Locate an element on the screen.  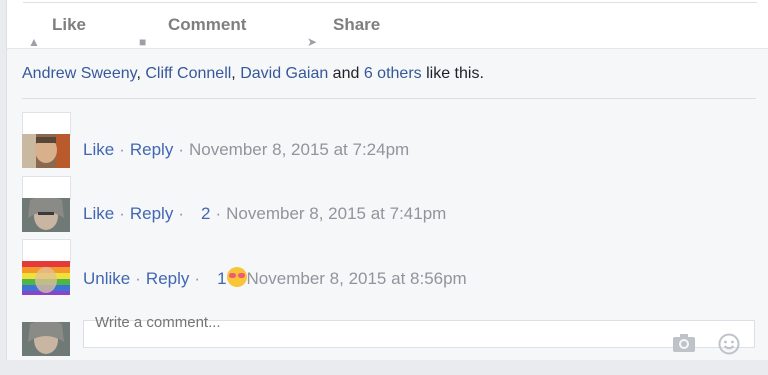
comment-meta: Like · Reply · November 8, 2015 at 7:24pm is located at coordinates (246, 150).